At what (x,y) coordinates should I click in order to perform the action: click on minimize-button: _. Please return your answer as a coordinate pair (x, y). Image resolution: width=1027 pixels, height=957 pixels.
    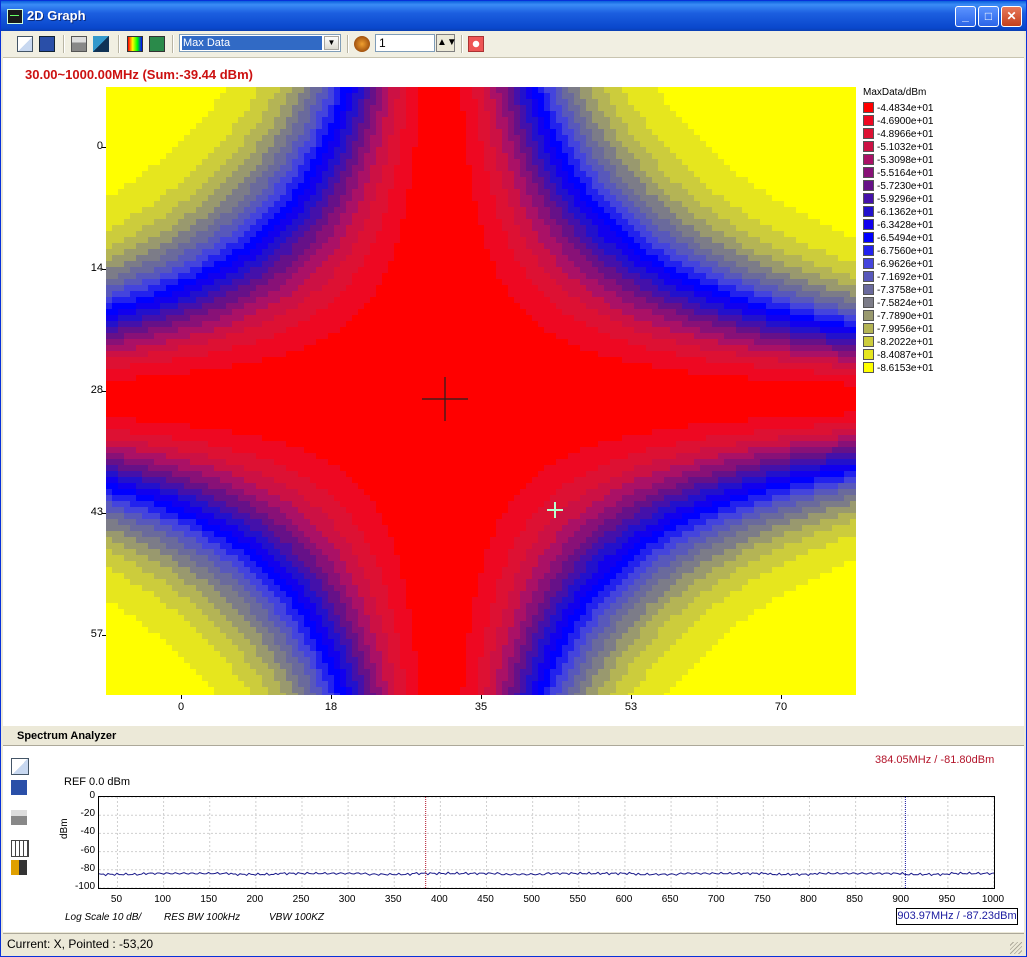
    Looking at the image, I should click on (965, 16).